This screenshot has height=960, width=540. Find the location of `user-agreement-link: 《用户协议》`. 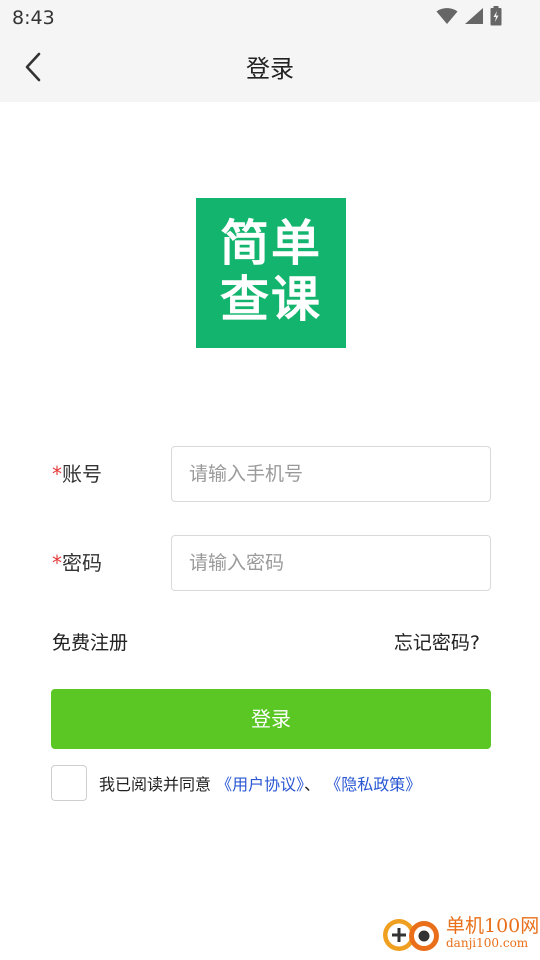

user-agreement-link: 《用户协议》 is located at coordinates (260, 784).